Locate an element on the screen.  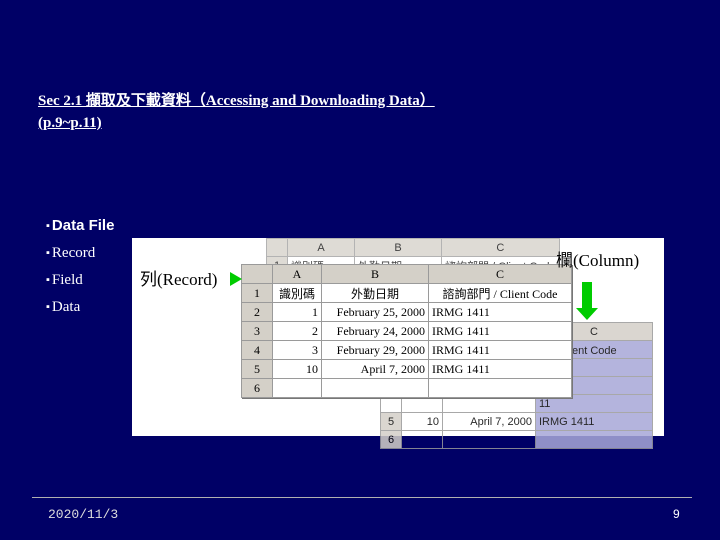
bullet-data-file: Data File is located at coordinates (80, 226).